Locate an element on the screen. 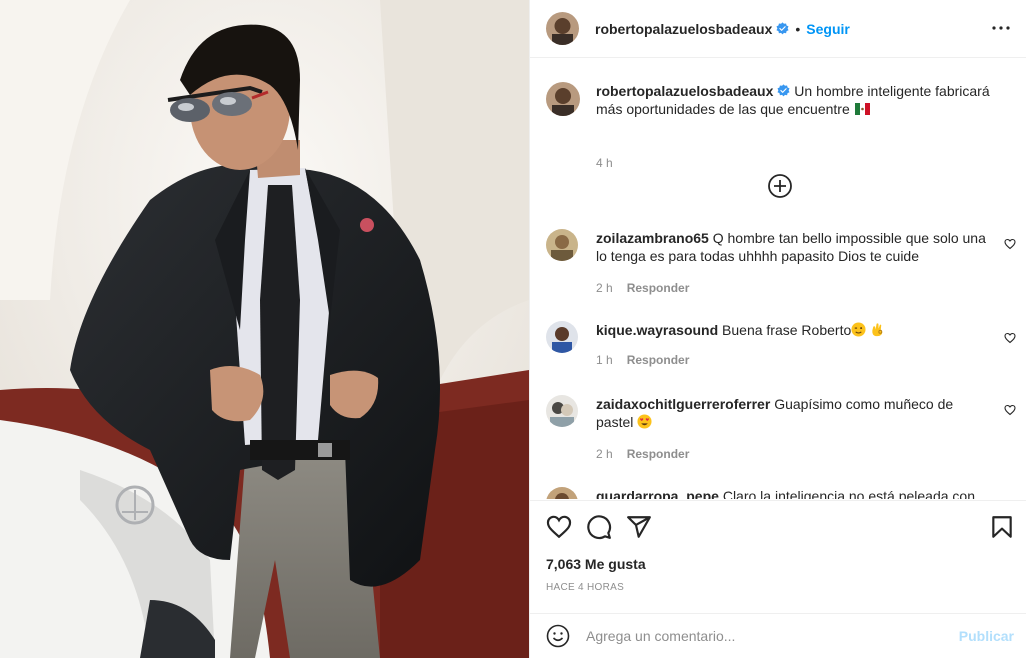  wink-emoji-icon is located at coordinates (858, 329).